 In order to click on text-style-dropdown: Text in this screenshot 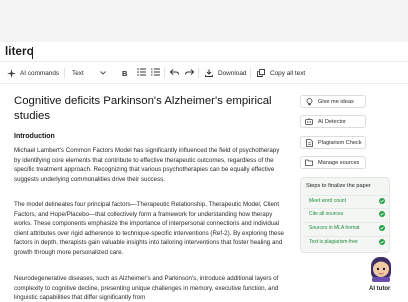, I will do `click(89, 73)`.